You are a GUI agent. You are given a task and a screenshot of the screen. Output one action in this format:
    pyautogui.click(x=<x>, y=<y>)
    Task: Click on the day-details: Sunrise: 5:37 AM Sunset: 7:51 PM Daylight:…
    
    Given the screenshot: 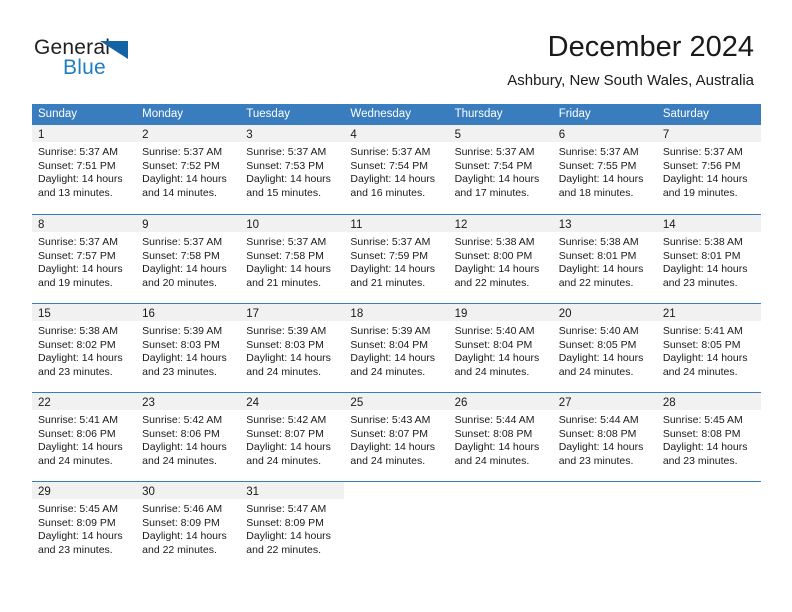 What is the action you would take?
    pyautogui.click(x=84, y=171)
    